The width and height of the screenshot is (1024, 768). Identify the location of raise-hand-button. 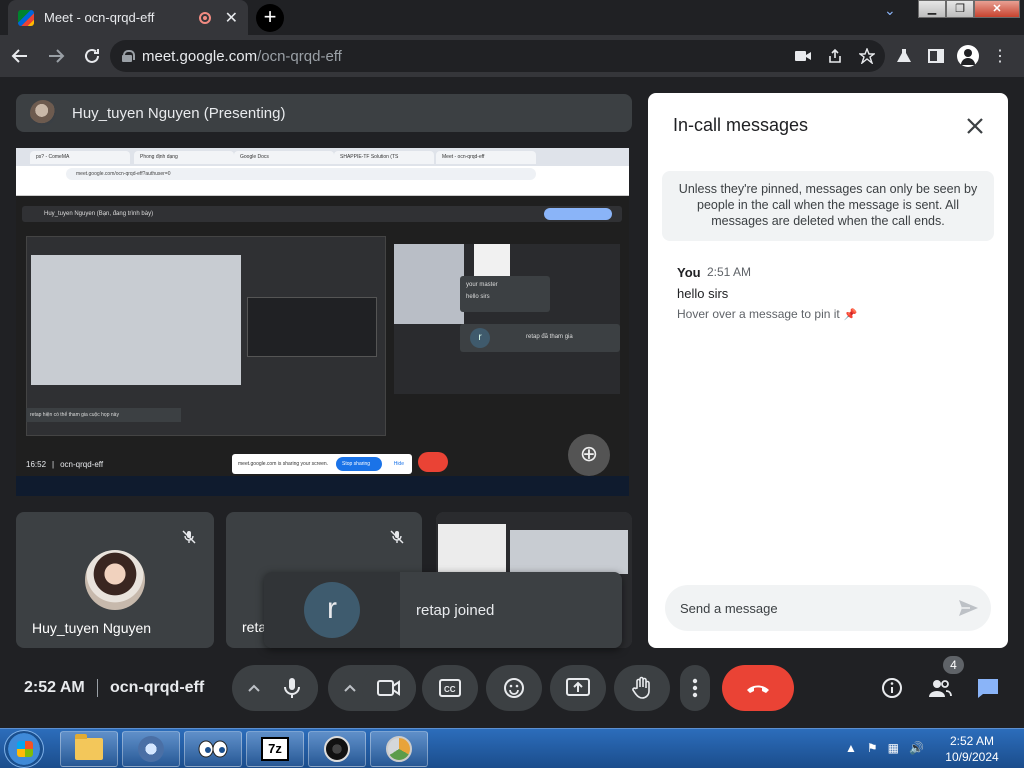
(642, 688).